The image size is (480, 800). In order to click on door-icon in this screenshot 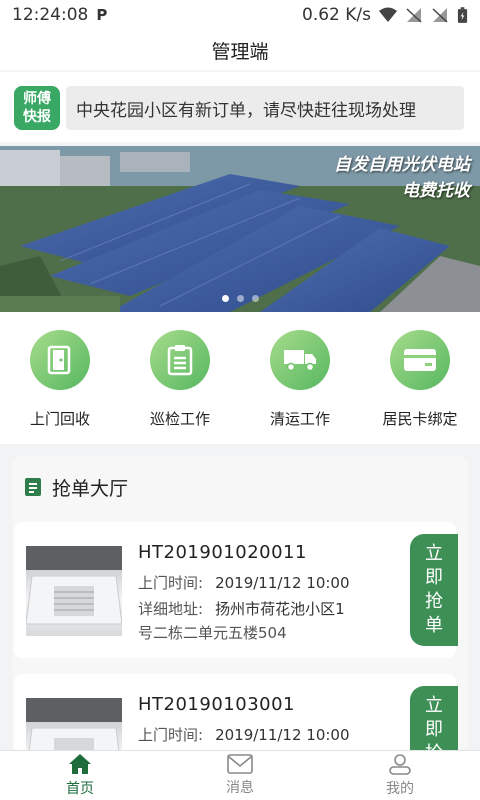, I will do `click(60, 360)`.